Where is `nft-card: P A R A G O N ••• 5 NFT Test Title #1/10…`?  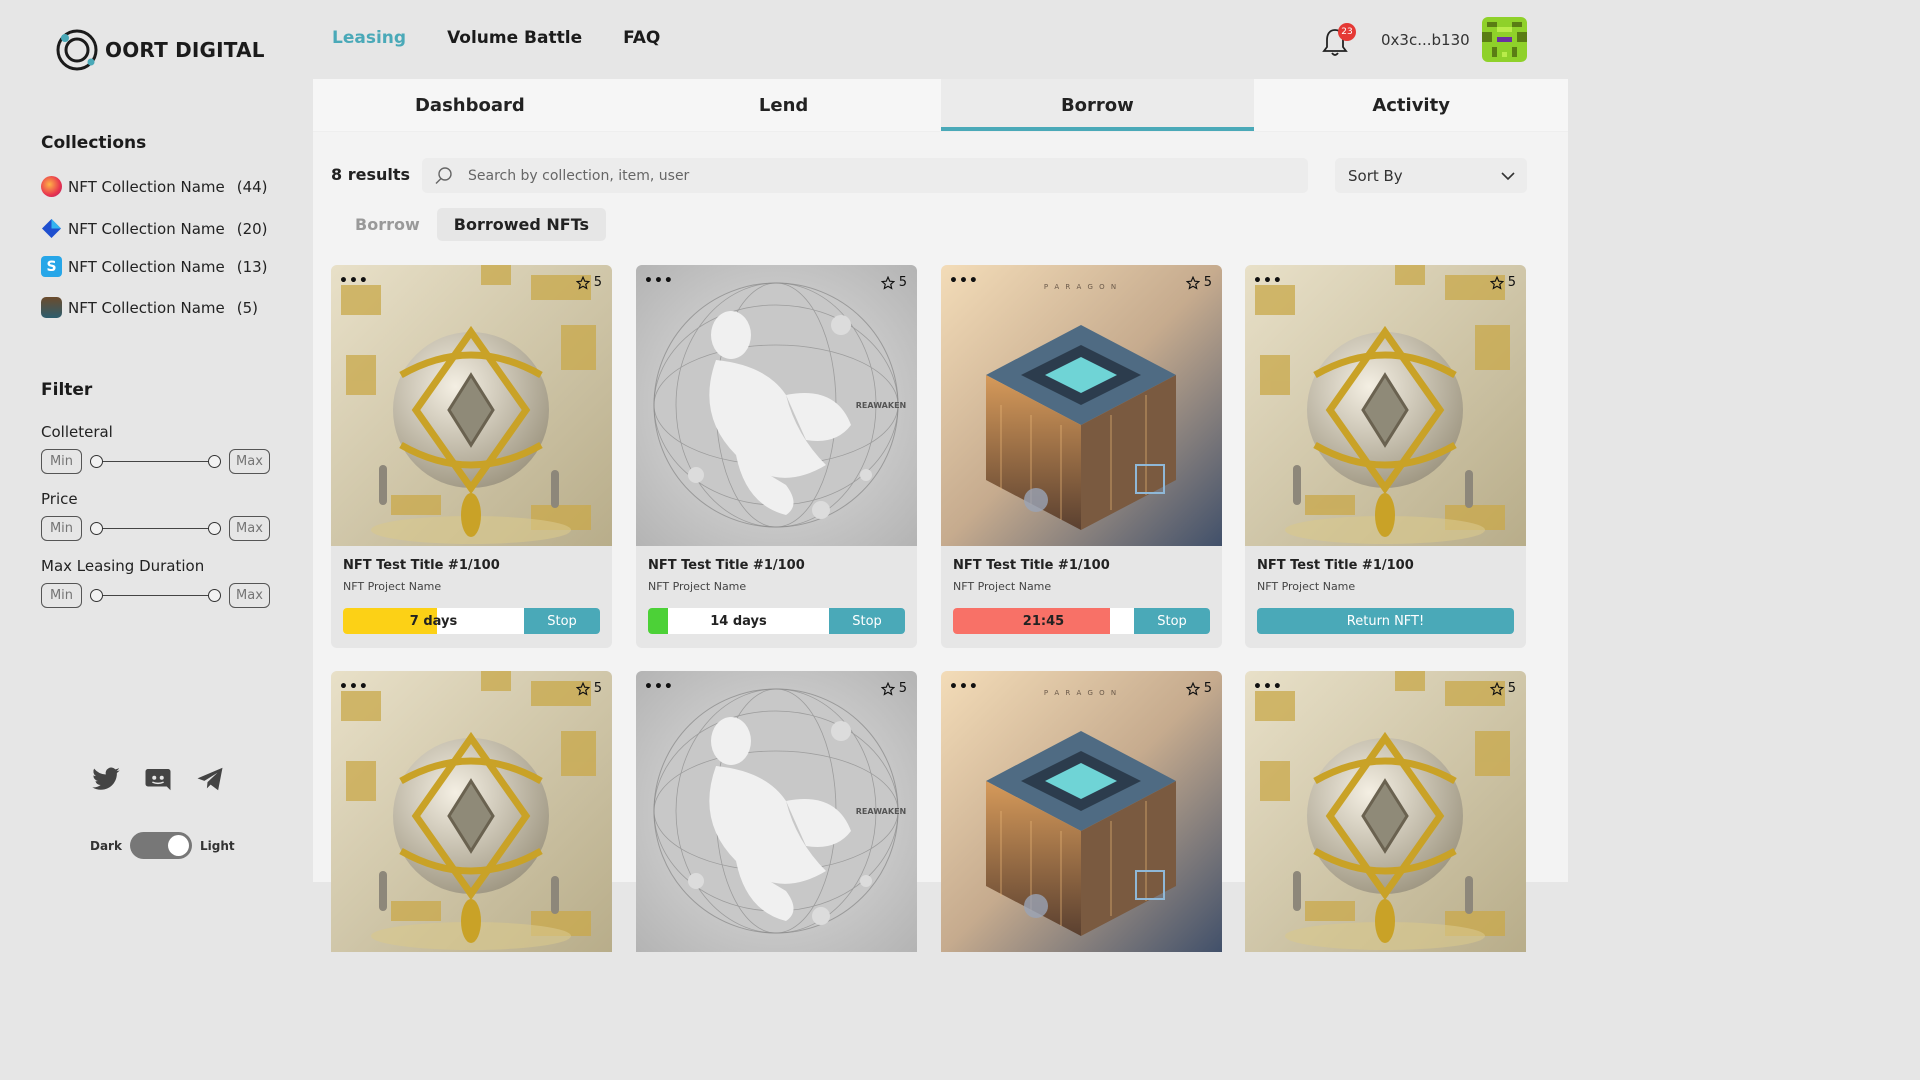
nft-card: P A R A G O N ••• 5 NFT Test Title #1/10… is located at coordinates (1081, 456).